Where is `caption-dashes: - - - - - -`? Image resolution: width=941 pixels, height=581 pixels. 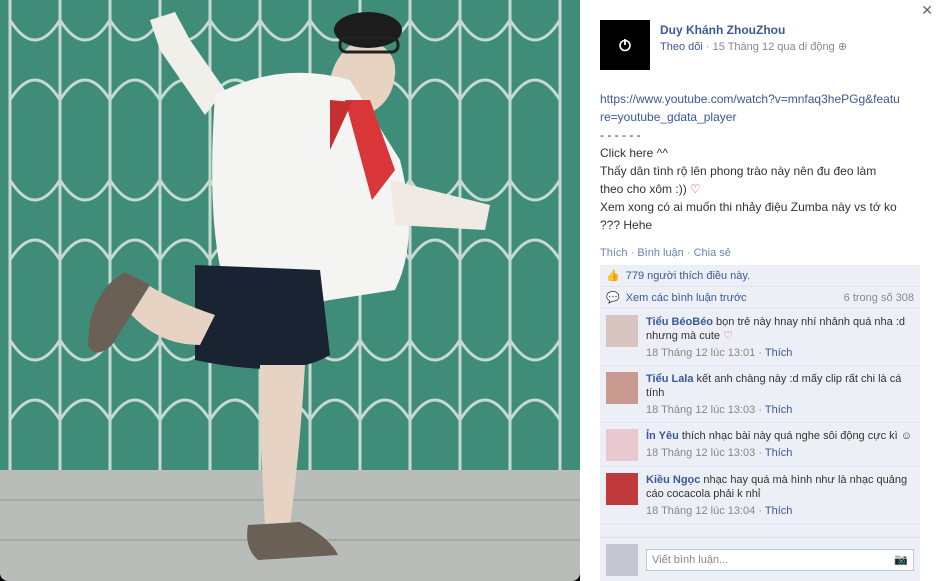
caption-dashes: - - - - - - is located at coordinates (620, 135).